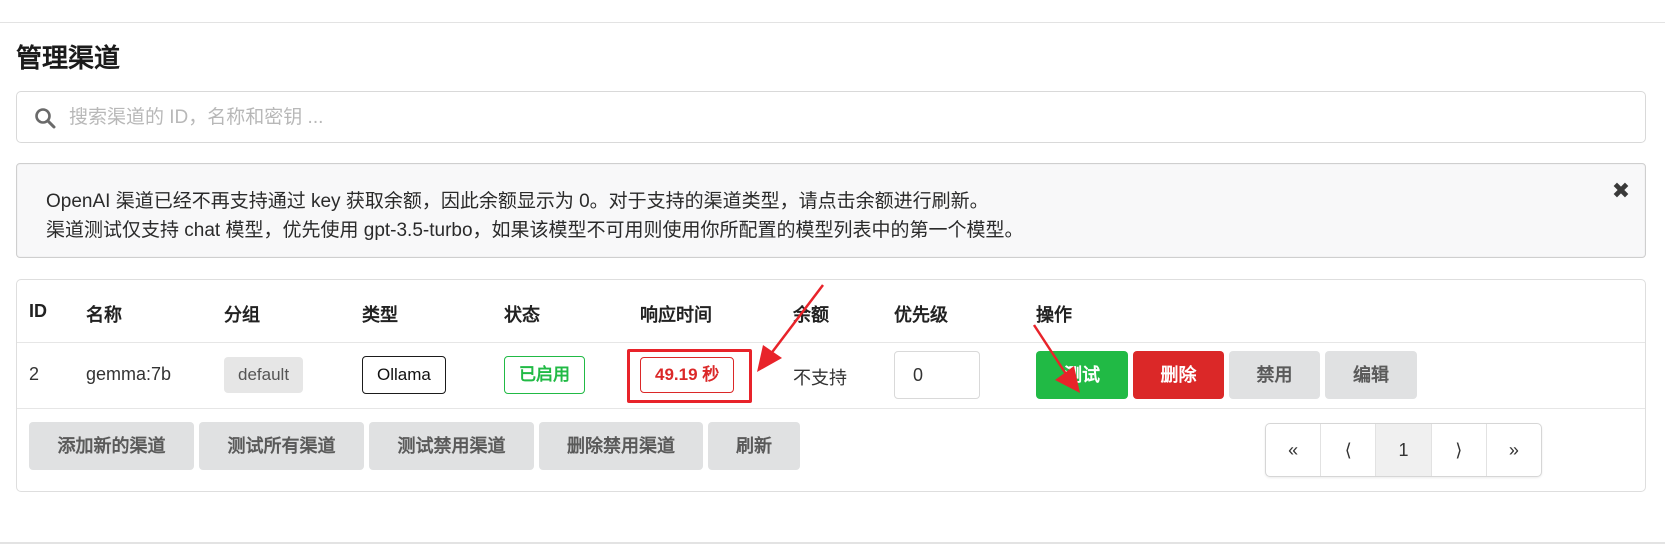 The height and width of the screenshot is (546, 1665). I want to click on header-name: 名称, so click(104, 315).